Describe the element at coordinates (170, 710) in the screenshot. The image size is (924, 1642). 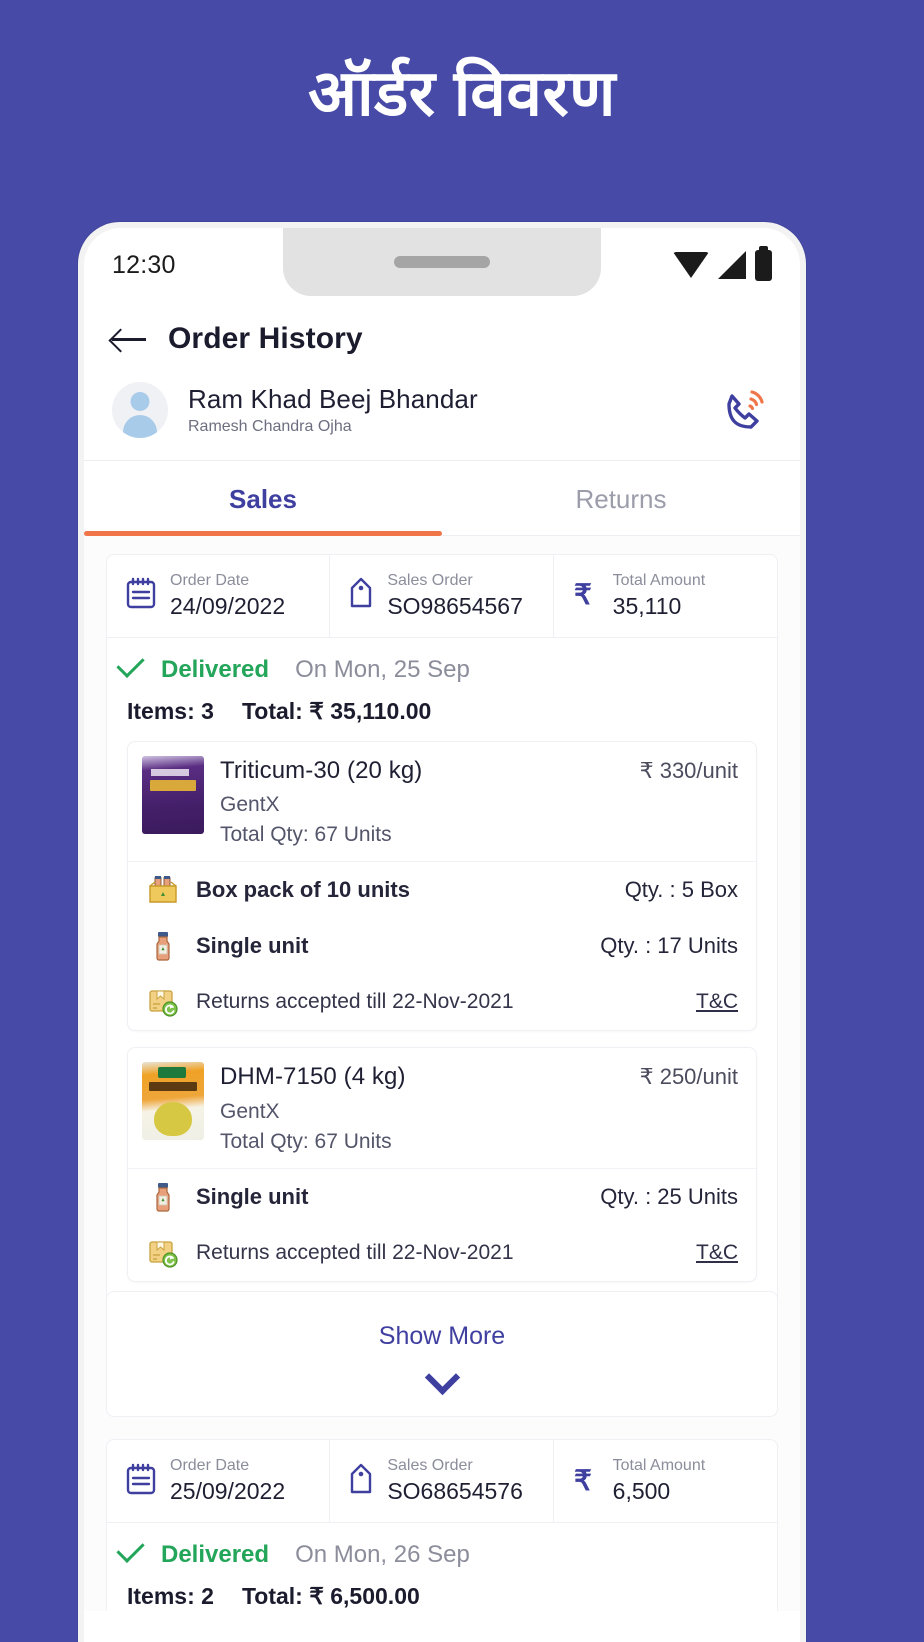
I see `items-count: Items: 3` at that location.